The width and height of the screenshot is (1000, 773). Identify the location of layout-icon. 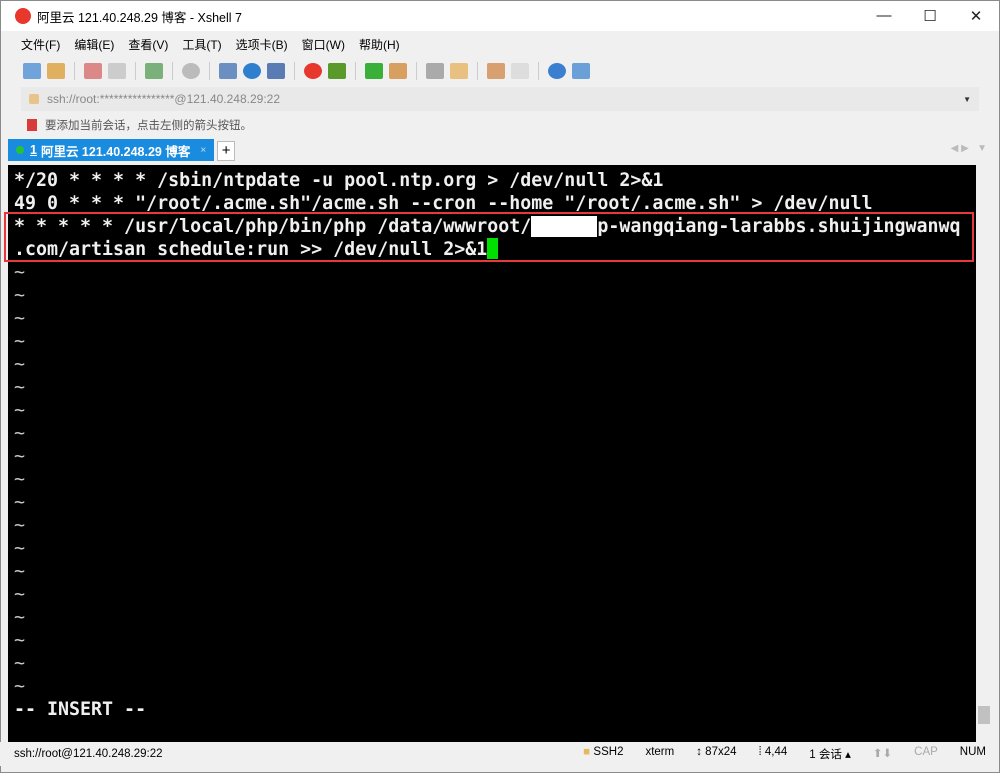
(228, 71).